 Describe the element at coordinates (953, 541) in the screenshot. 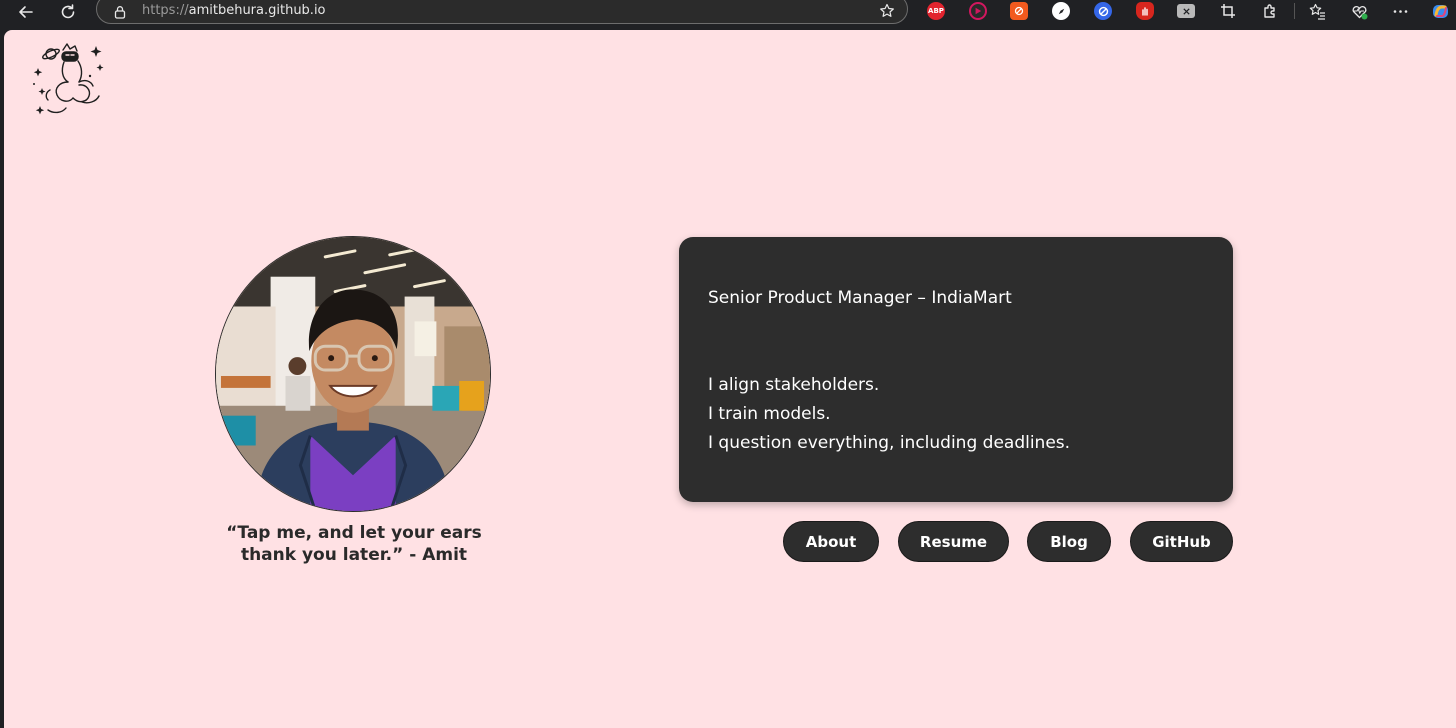

I see `resume-button: Resume` at that location.